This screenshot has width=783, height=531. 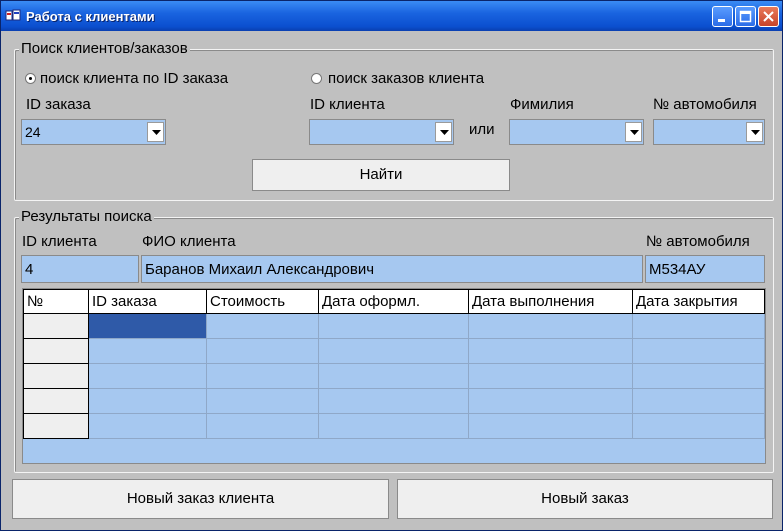 I want to click on result-client-id-field: 4, so click(x=80, y=269).